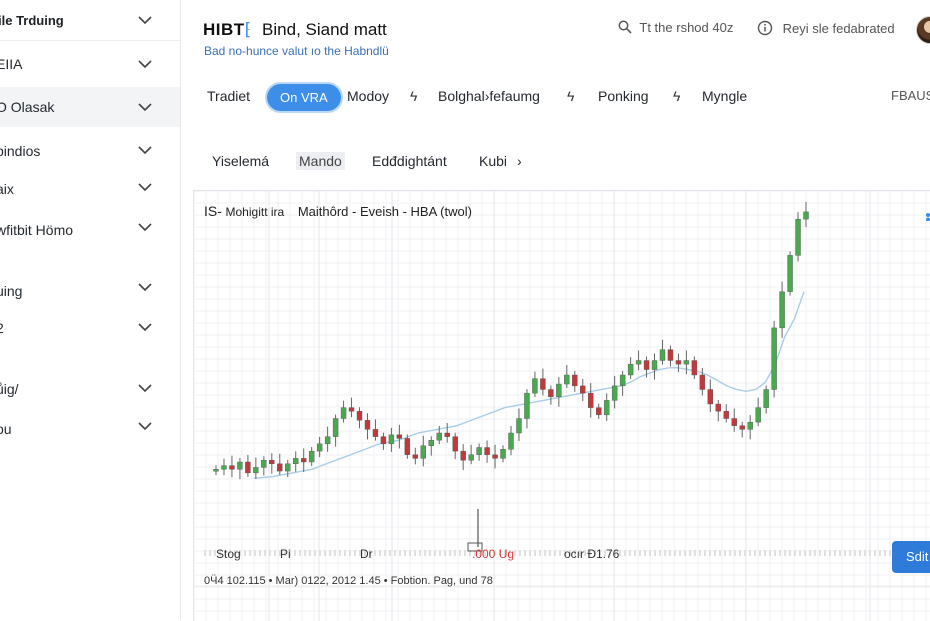 The width and height of the screenshot is (930, 621). What do you see at coordinates (826, 28) in the screenshot?
I see `review-button: Reyi sle fedabrated` at bounding box center [826, 28].